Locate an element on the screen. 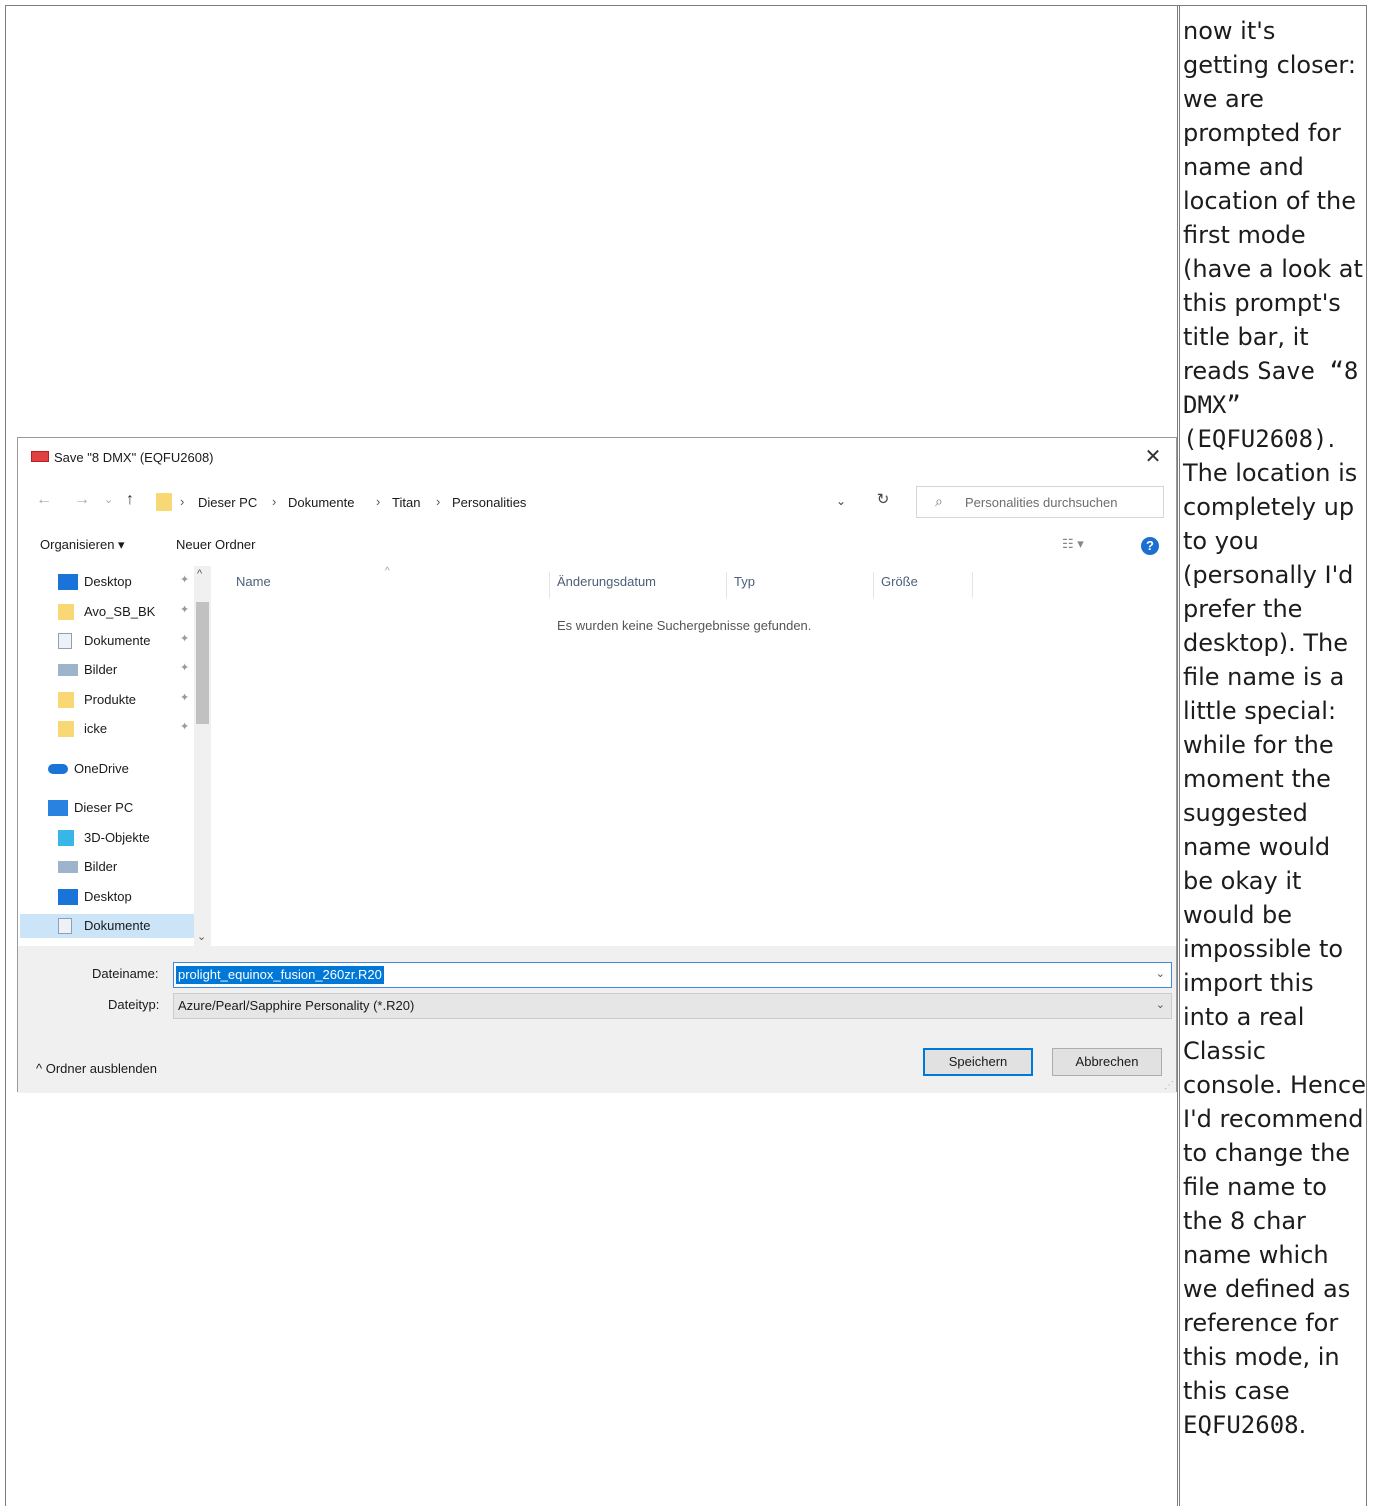 The height and width of the screenshot is (1506, 1373). sidebar-item-avo-sb-bk: Avo_SB_BK ✦ is located at coordinates (129, 612).